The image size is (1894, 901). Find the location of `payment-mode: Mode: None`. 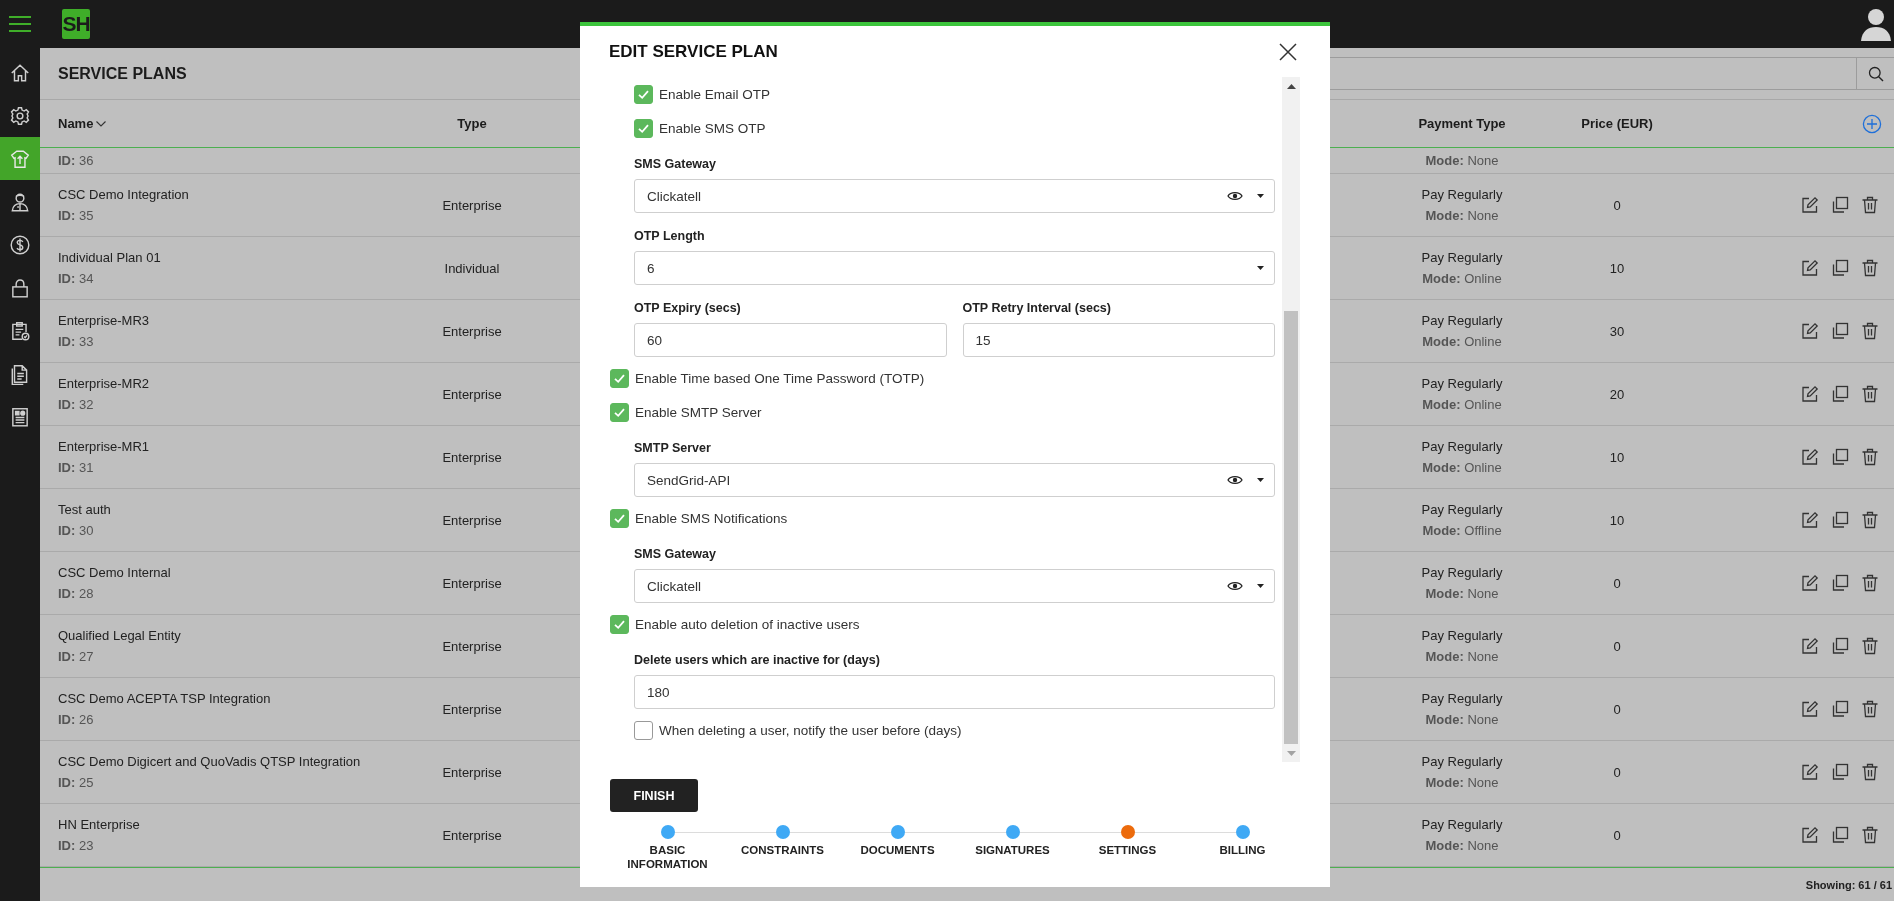

payment-mode: Mode: None is located at coordinates (1462, 656).